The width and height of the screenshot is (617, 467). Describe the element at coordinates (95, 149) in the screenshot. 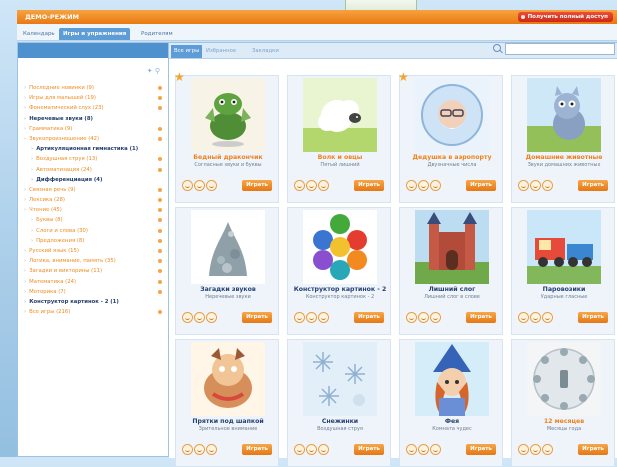

I see `sidebar-item: › Артикуляционная гимнастика (1)` at that location.